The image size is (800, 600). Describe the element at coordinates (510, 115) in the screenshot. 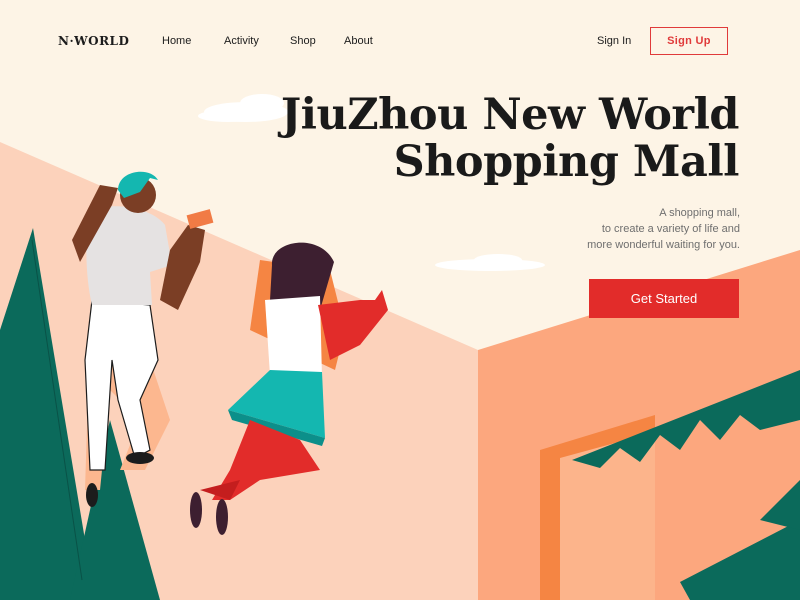

I see `hero-title-line1: JiuZhou New World` at that location.